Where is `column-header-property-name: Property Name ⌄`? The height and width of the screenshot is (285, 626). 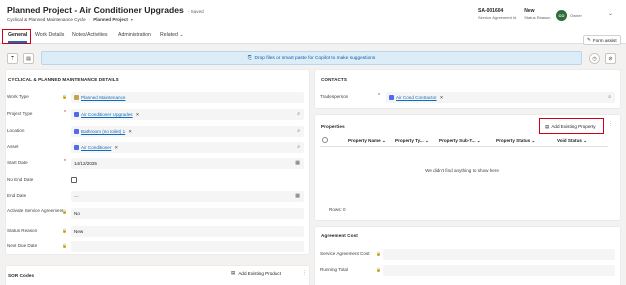 column-header-property-name: Property Name ⌄ is located at coordinates (367, 141).